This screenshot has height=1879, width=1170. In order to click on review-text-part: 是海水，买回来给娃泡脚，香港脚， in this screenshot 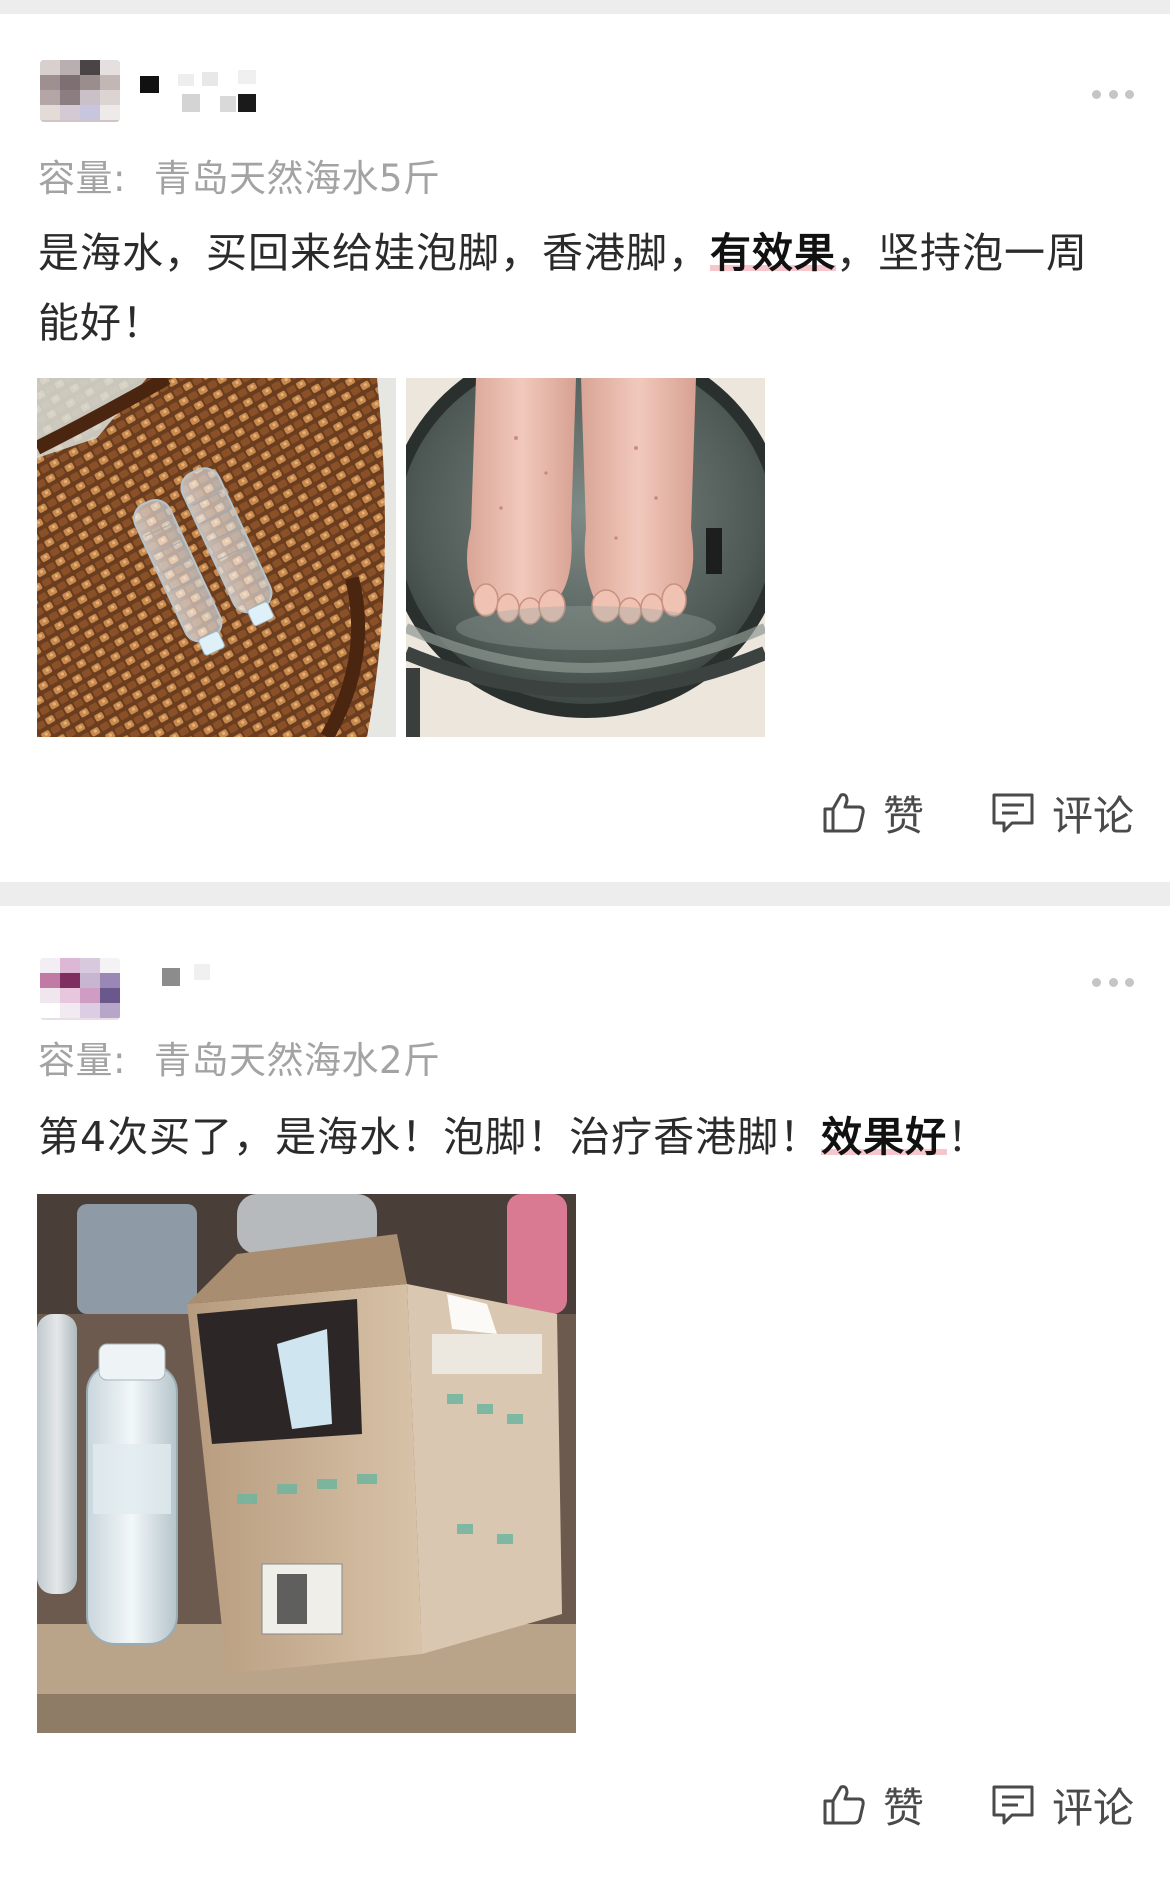, I will do `click(374, 253)`.